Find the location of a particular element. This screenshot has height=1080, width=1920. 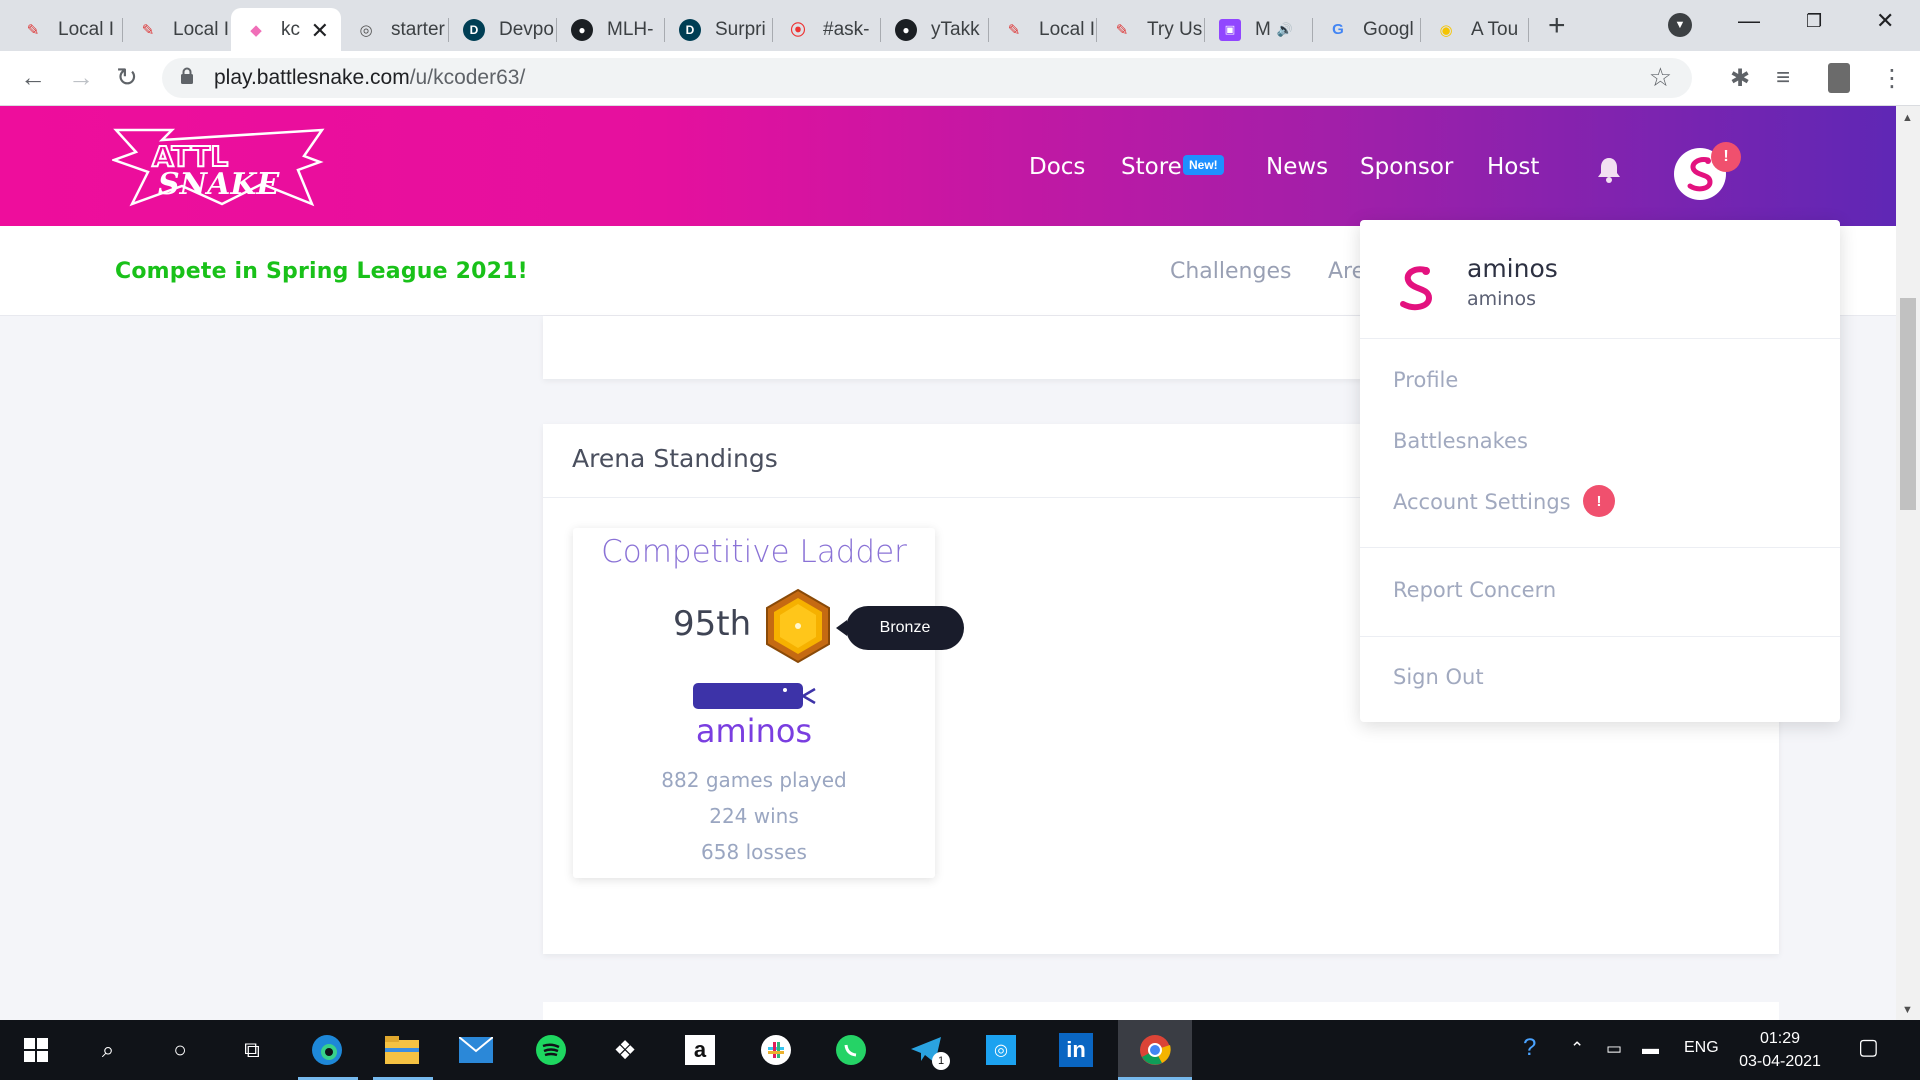

nav-store: Store is located at coordinates (1151, 167).